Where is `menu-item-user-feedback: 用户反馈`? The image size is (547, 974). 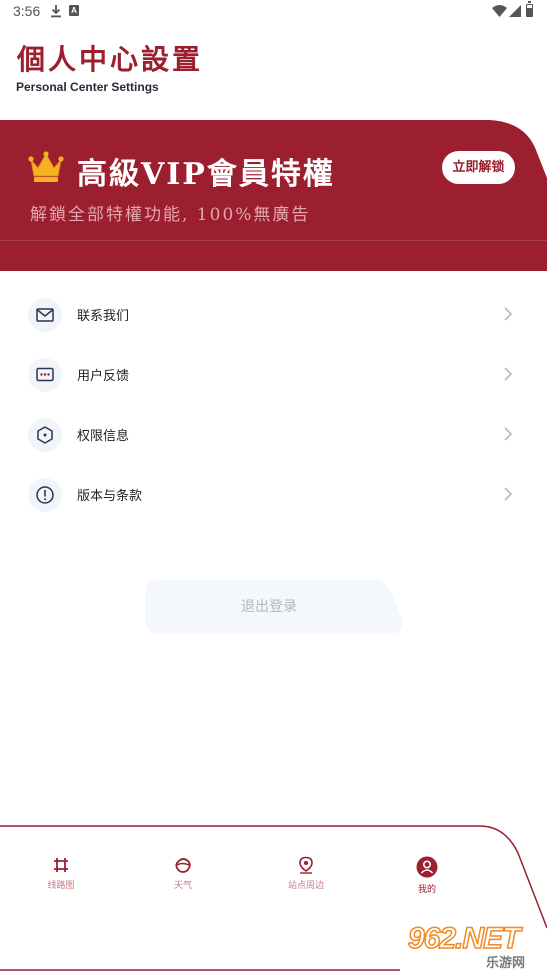 menu-item-user-feedback: 用户反馈 is located at coordinates (273, 374).